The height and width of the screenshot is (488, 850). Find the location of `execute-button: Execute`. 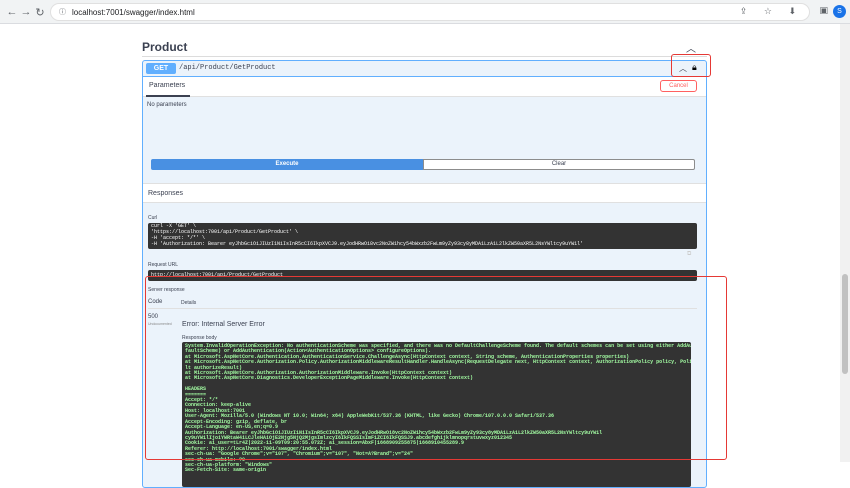

execute-button: Execute is located at coordinates (287, 164).